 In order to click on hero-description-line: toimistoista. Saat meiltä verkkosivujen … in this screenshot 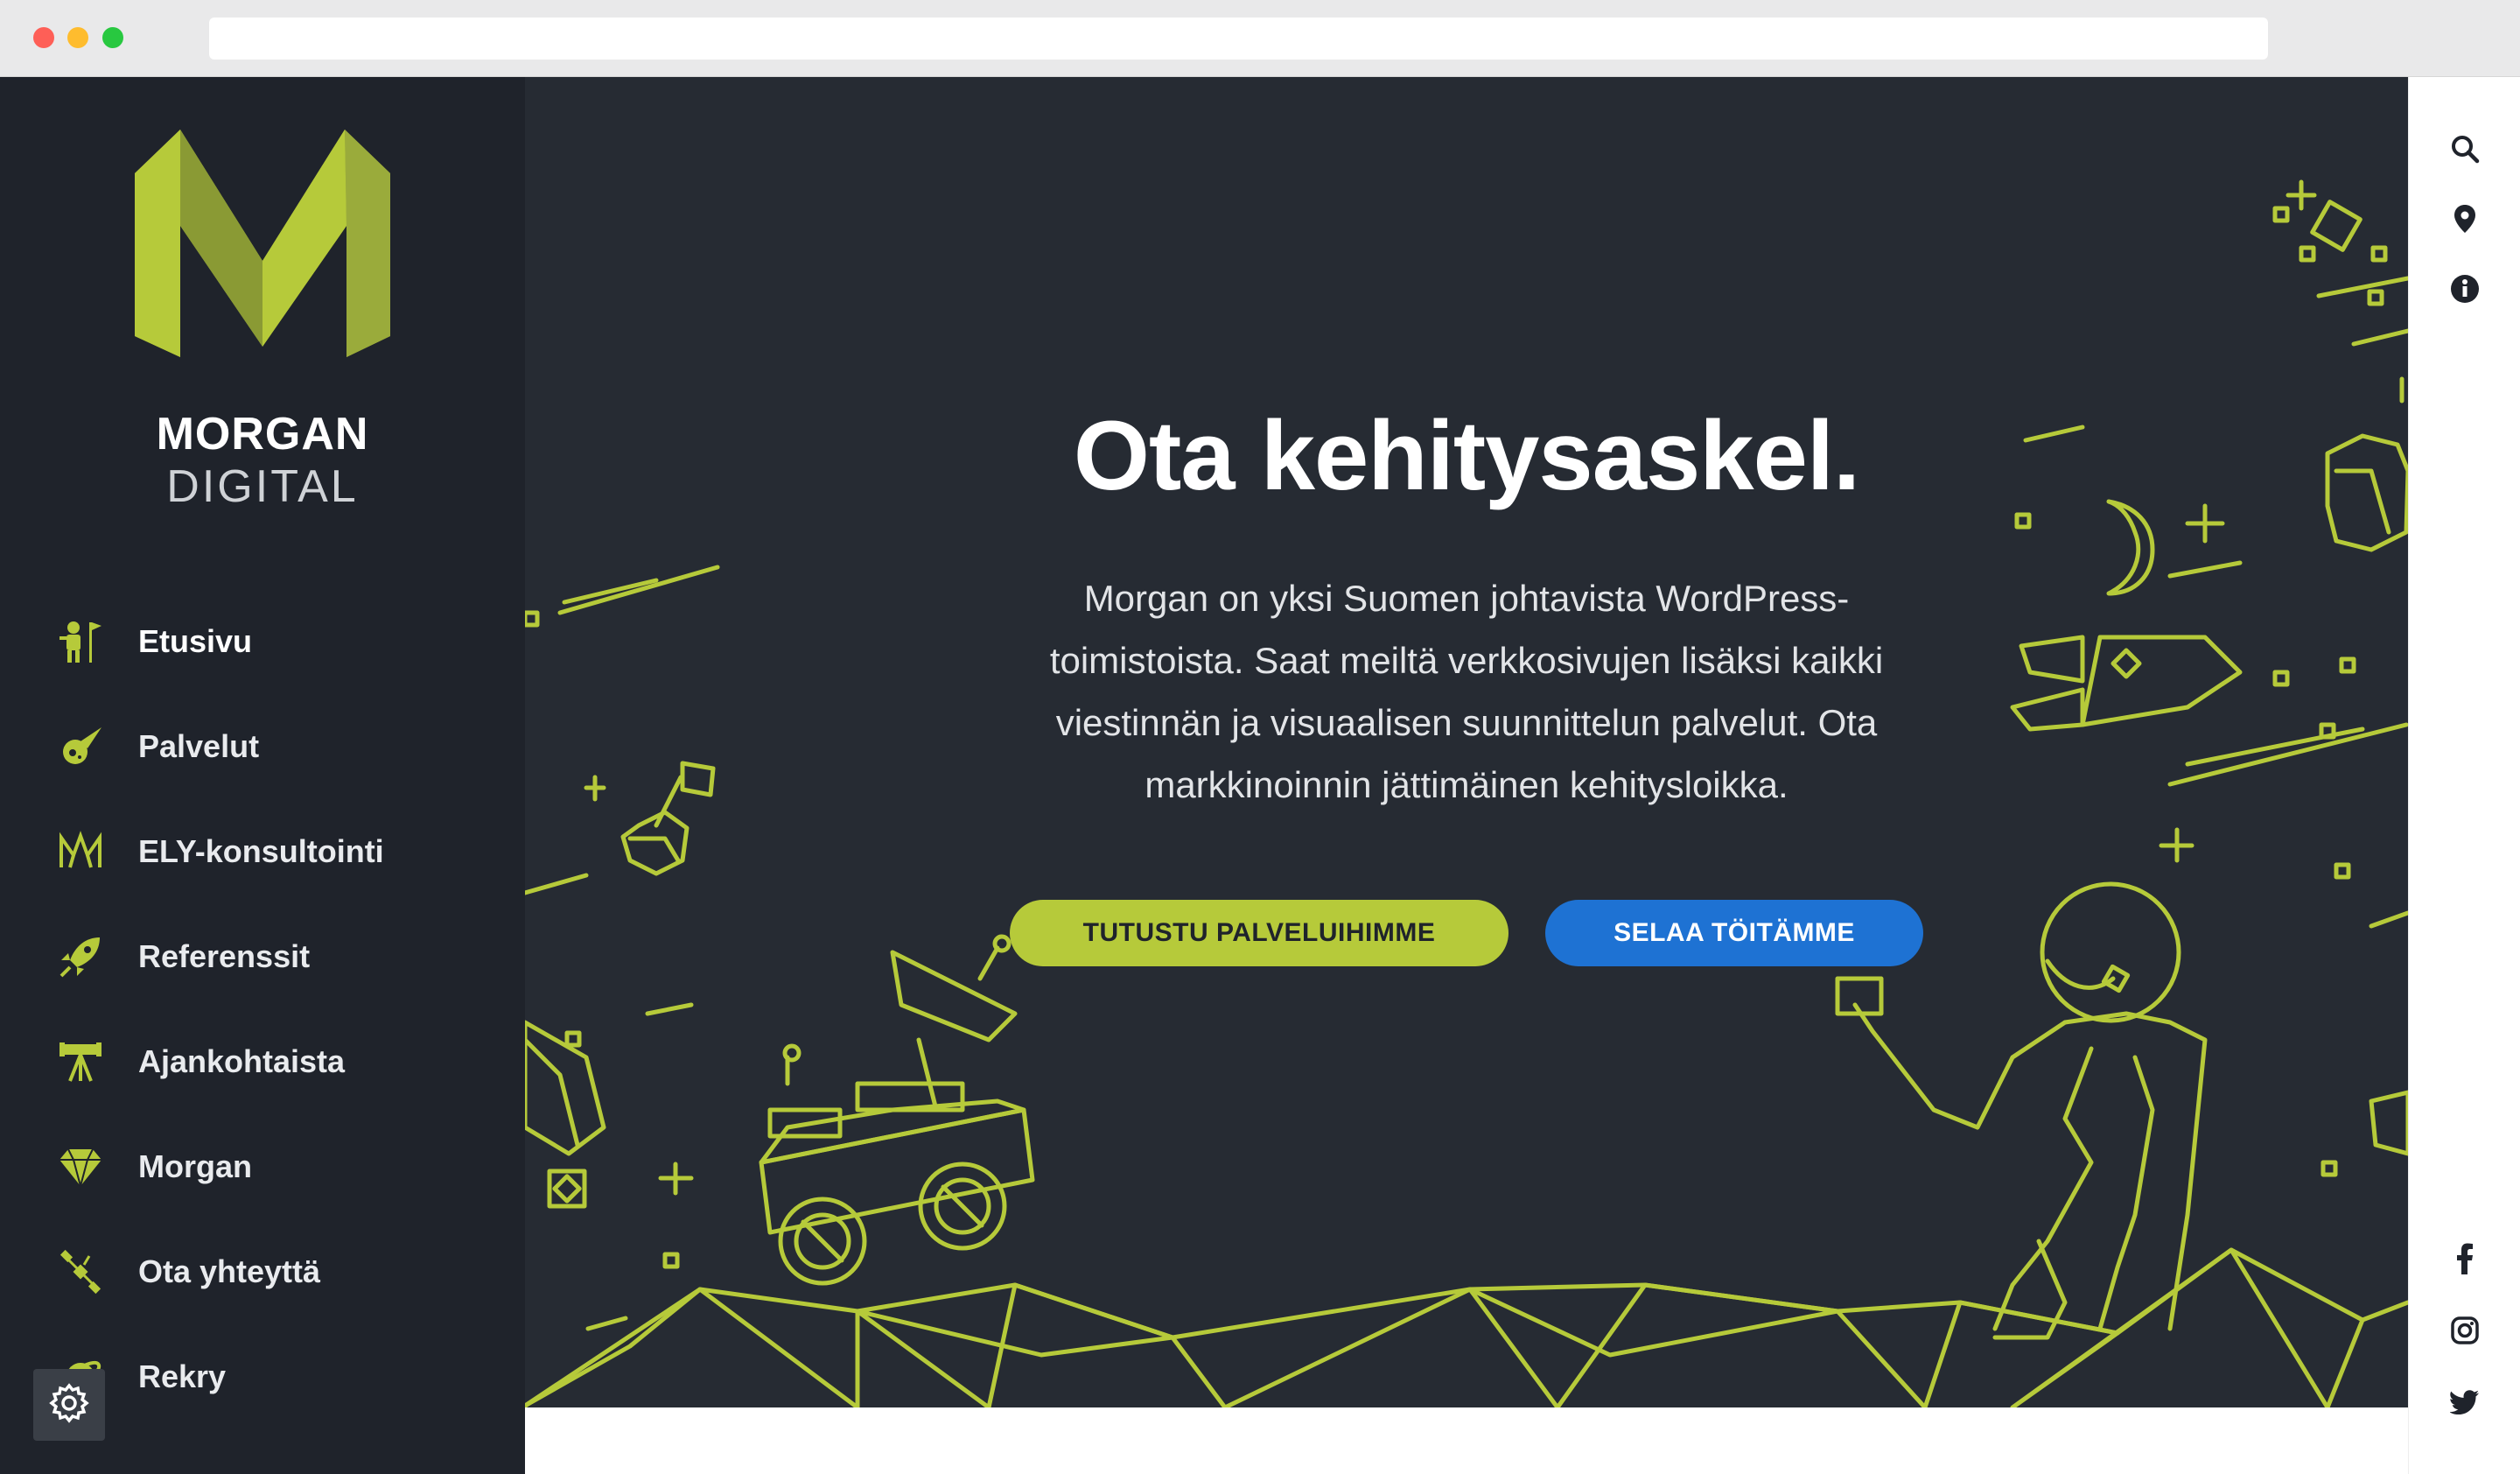, I will do `click(1466, 660)`.